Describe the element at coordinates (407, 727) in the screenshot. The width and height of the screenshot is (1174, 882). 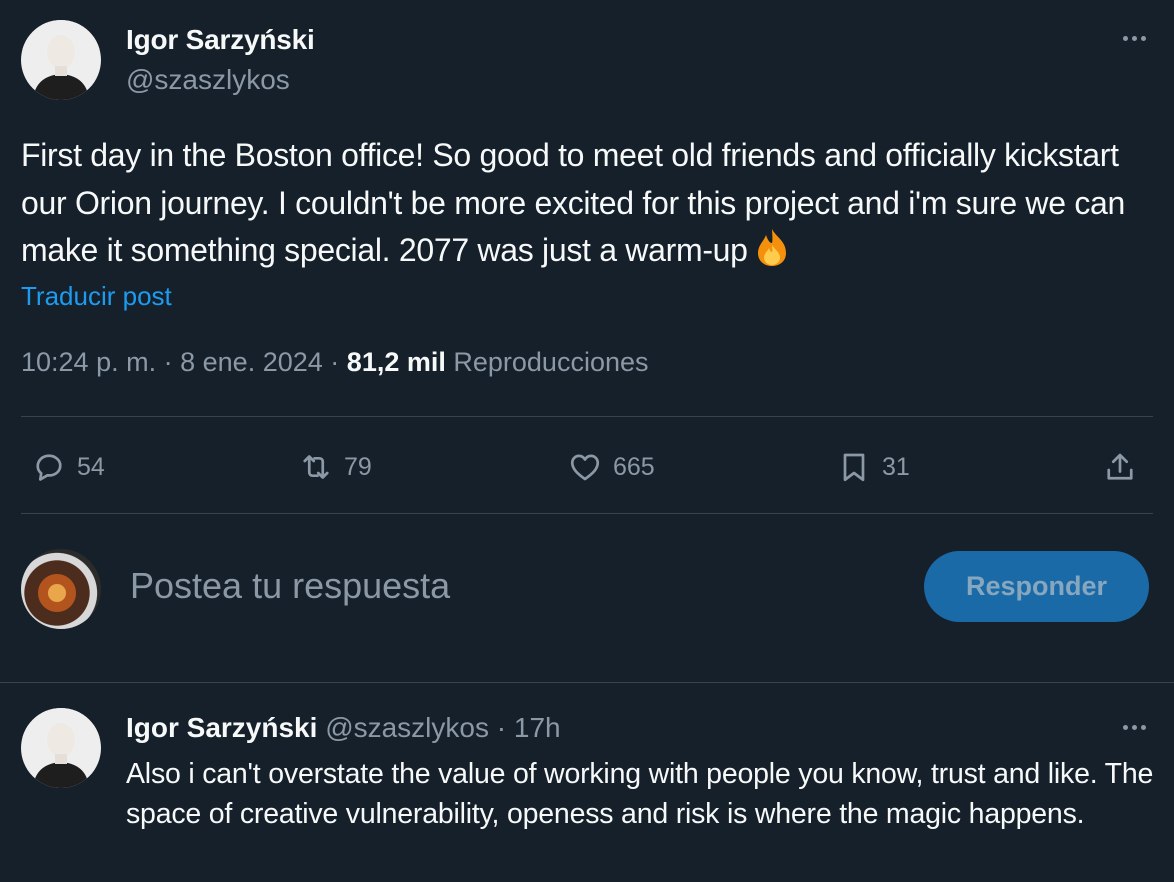
I see `reply-author-handle: @szaszlykos` at that location.